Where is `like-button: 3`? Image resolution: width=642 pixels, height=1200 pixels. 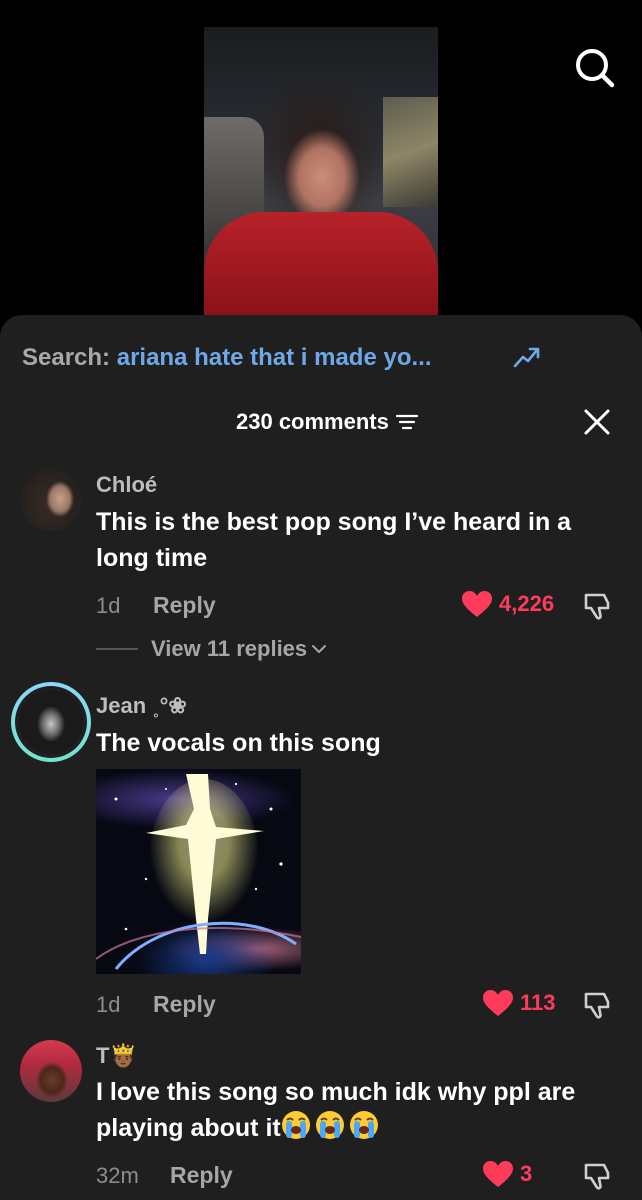
like-button: 3 is located at coordinates (507, 1174).